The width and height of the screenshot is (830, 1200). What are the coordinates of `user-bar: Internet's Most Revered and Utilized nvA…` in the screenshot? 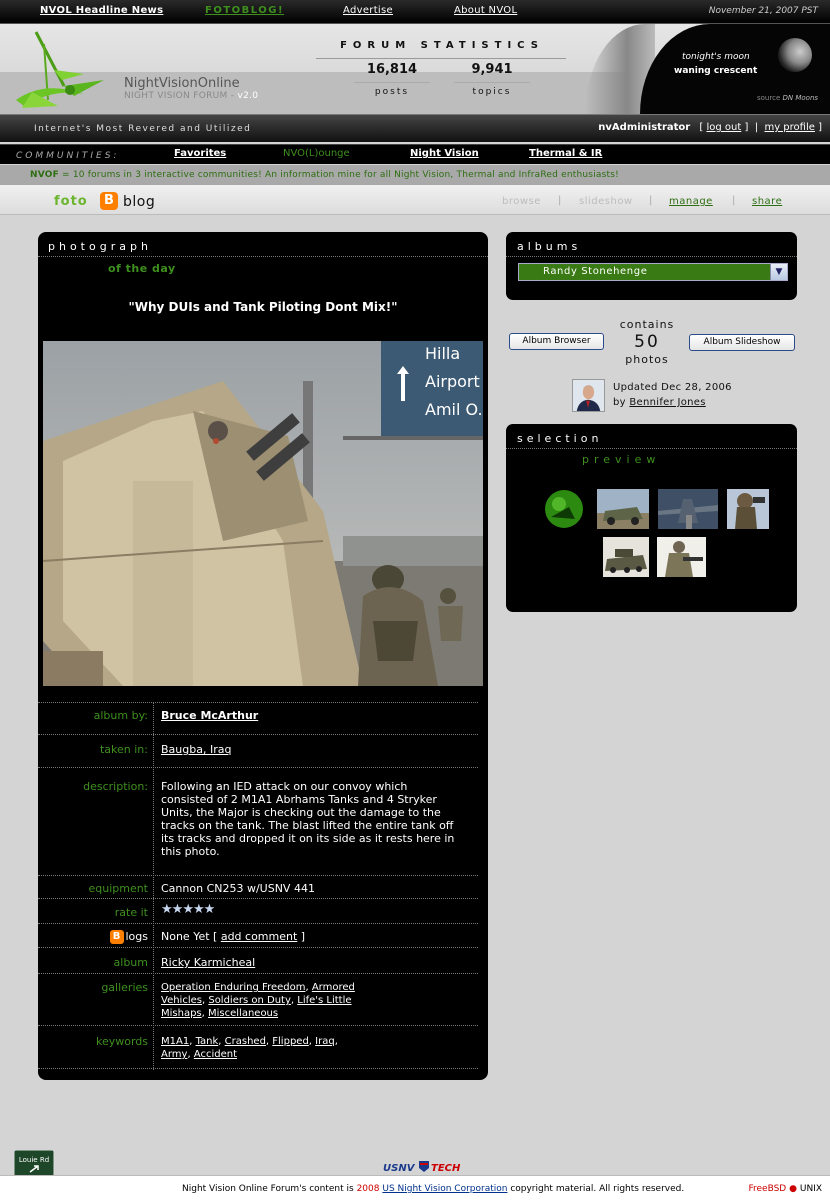 It's located at (415, 128).